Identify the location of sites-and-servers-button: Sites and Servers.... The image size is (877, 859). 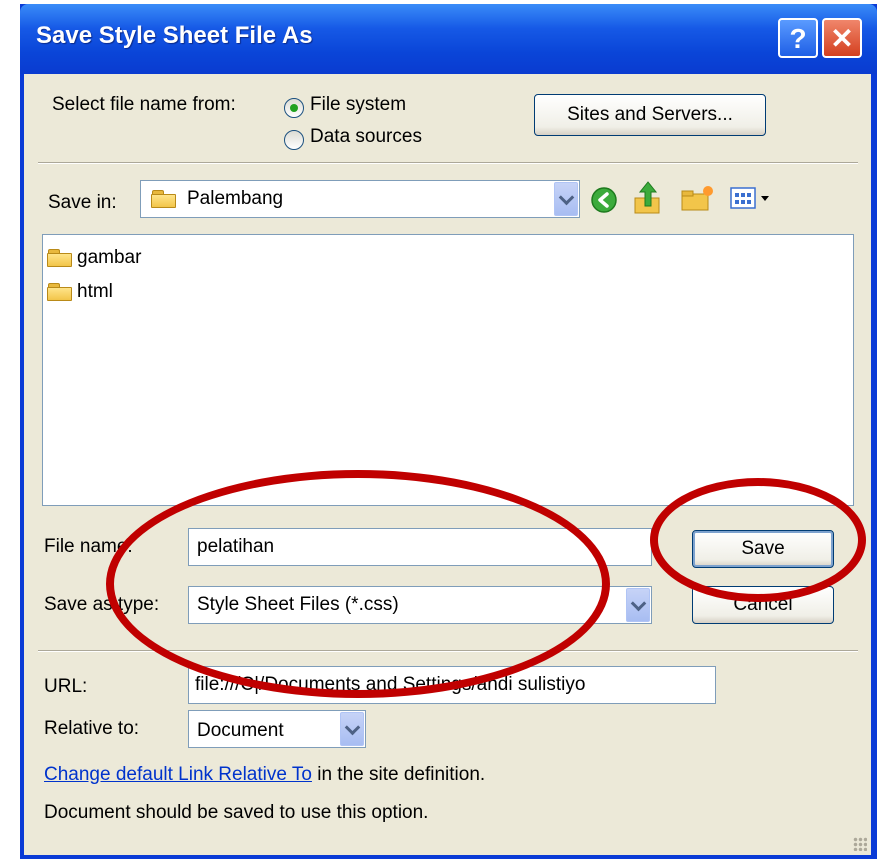
(650, 115).